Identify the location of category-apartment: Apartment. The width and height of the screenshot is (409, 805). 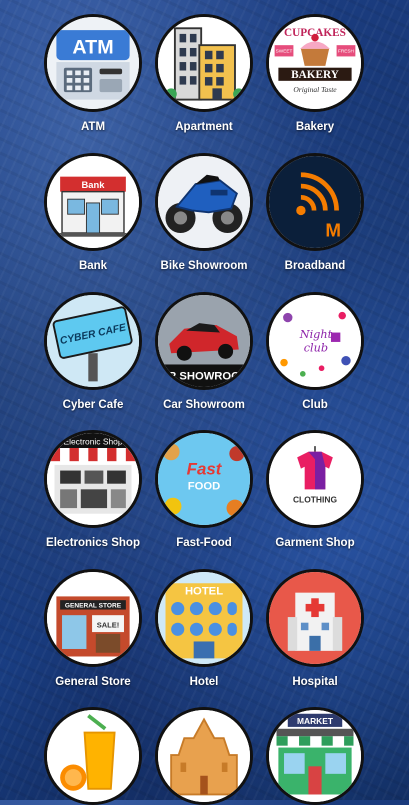
(204, 73).